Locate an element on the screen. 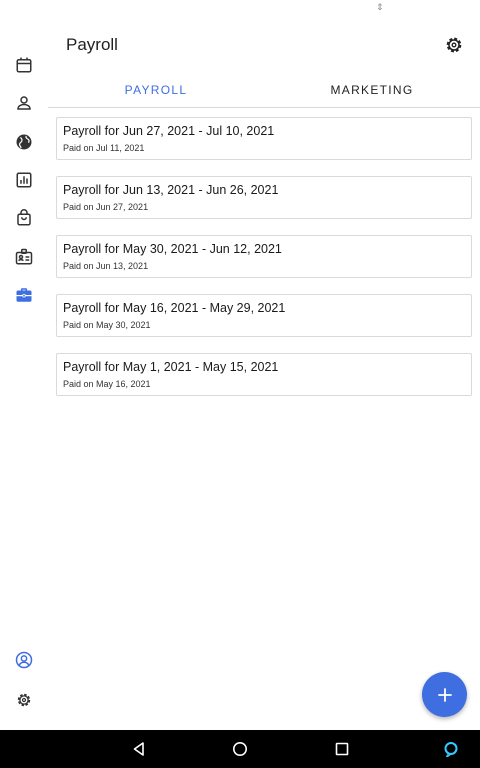 The height and width of the screenshot is (768, 480). rail-item-id-card is located at coordinates (24, 257).